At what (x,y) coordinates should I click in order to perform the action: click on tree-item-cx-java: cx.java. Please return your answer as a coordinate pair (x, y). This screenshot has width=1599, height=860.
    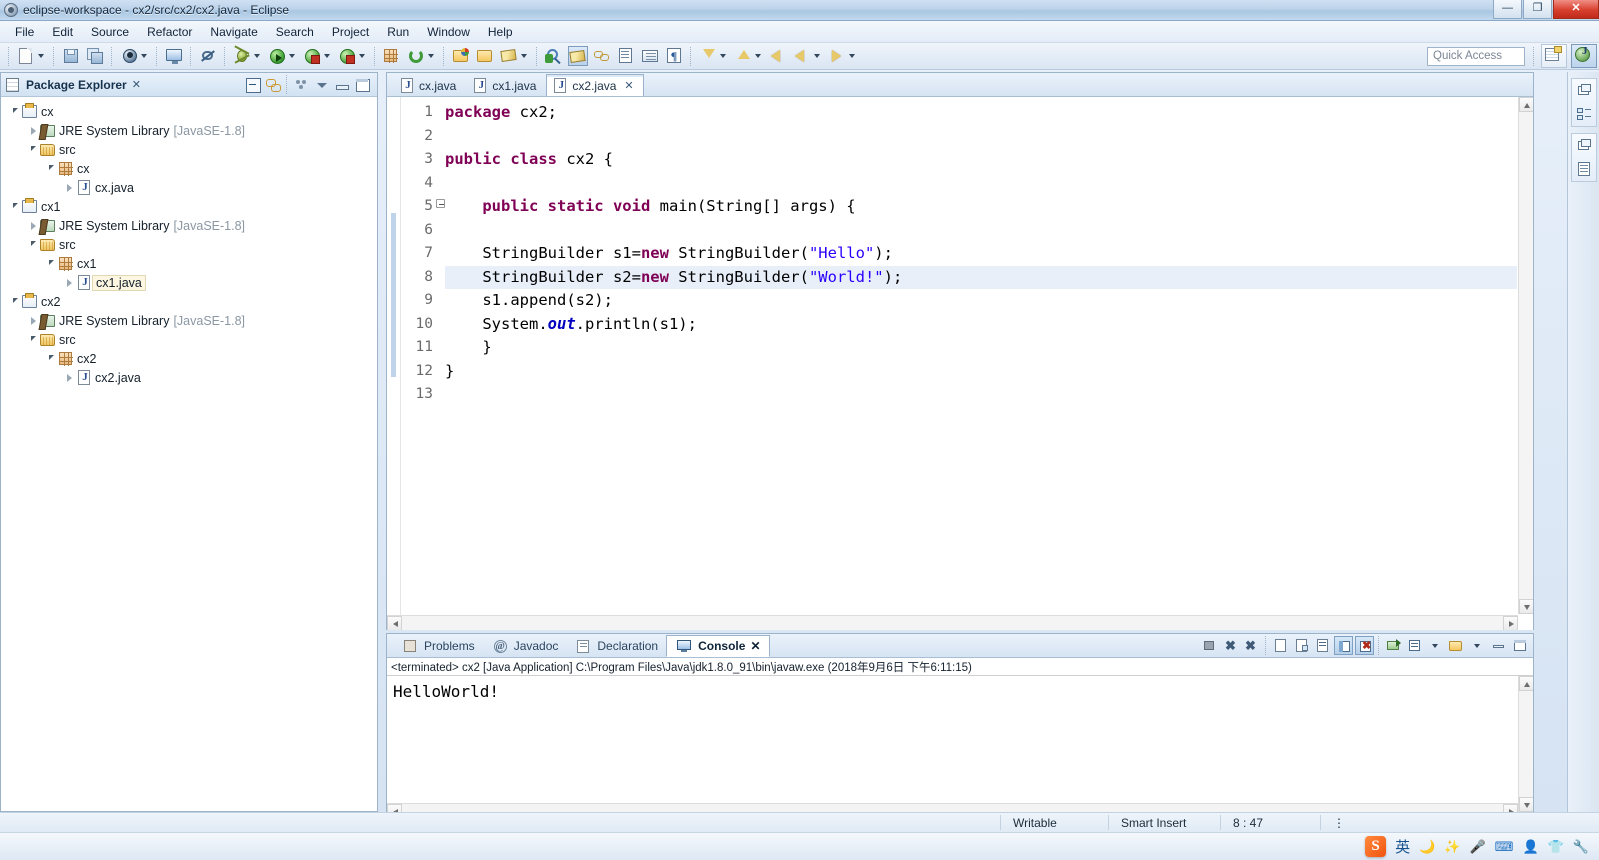
    Looking at the image, I should click on (189, 187).